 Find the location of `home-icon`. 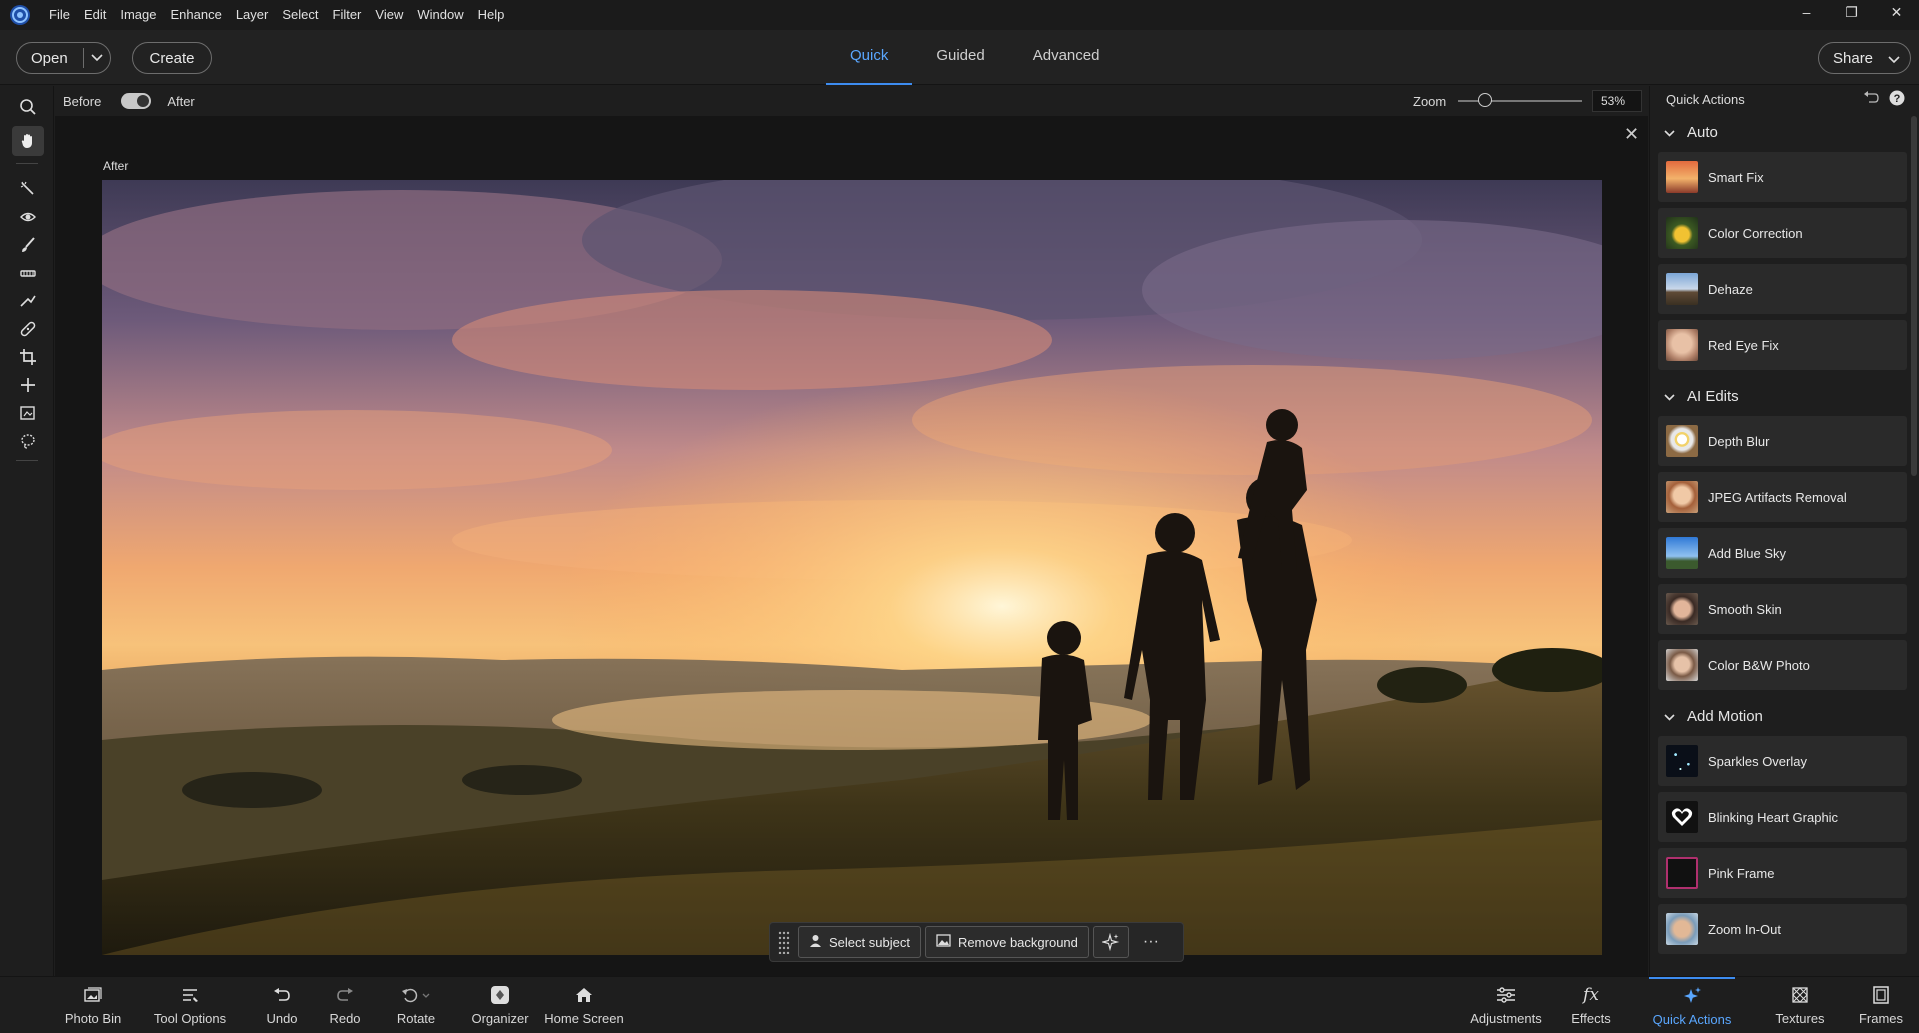

home-icon is located at coordinates (584, 995).